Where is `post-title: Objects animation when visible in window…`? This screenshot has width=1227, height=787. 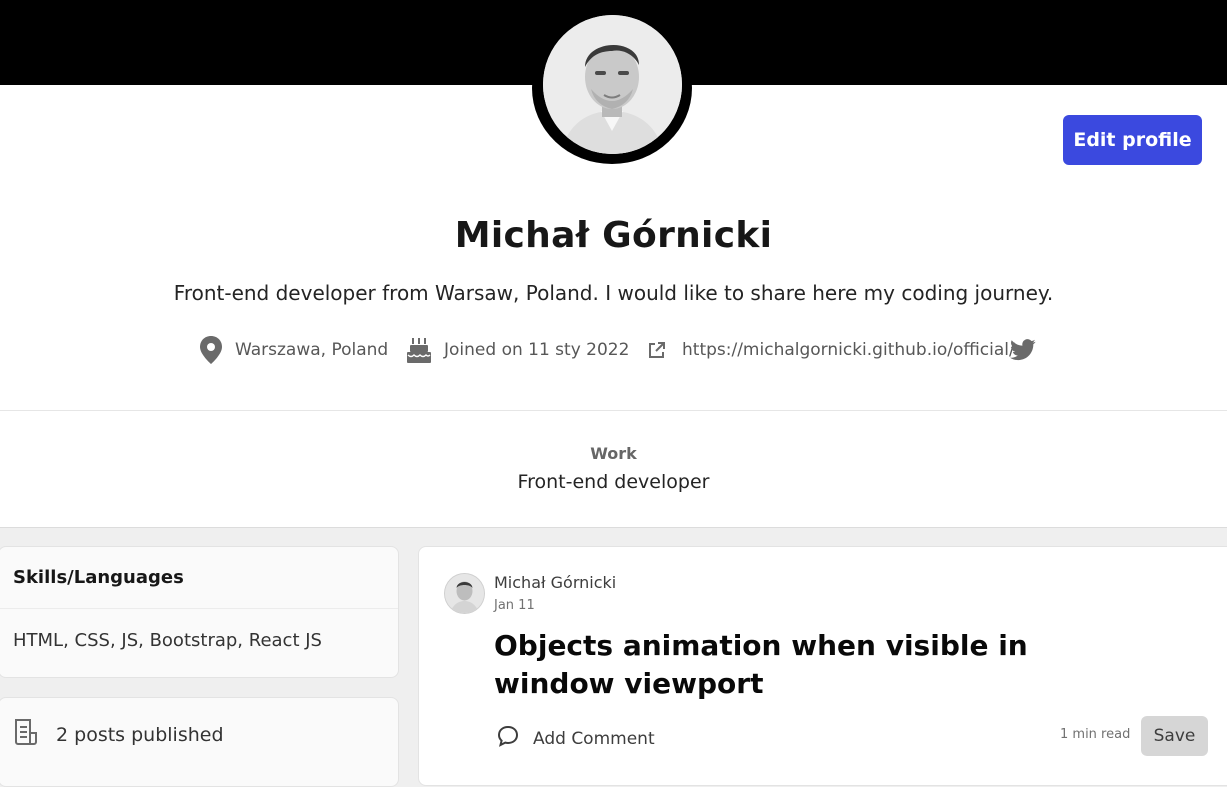
post-title: Objects animation when visible in window… is located at coordinates (824, 665).